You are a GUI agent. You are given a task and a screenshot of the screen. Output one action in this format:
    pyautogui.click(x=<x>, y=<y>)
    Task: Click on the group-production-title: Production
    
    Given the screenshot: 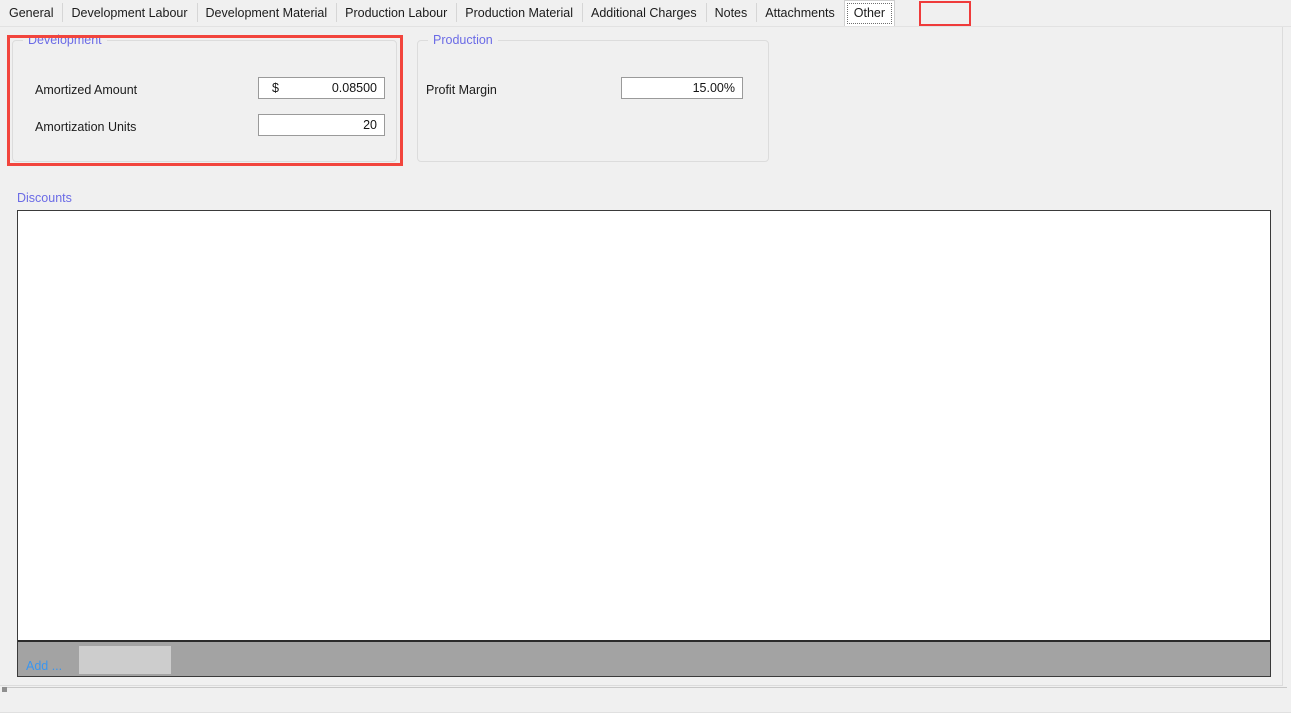 What is the action you would take?
    pyautogui.click(x=463, y=40)
    